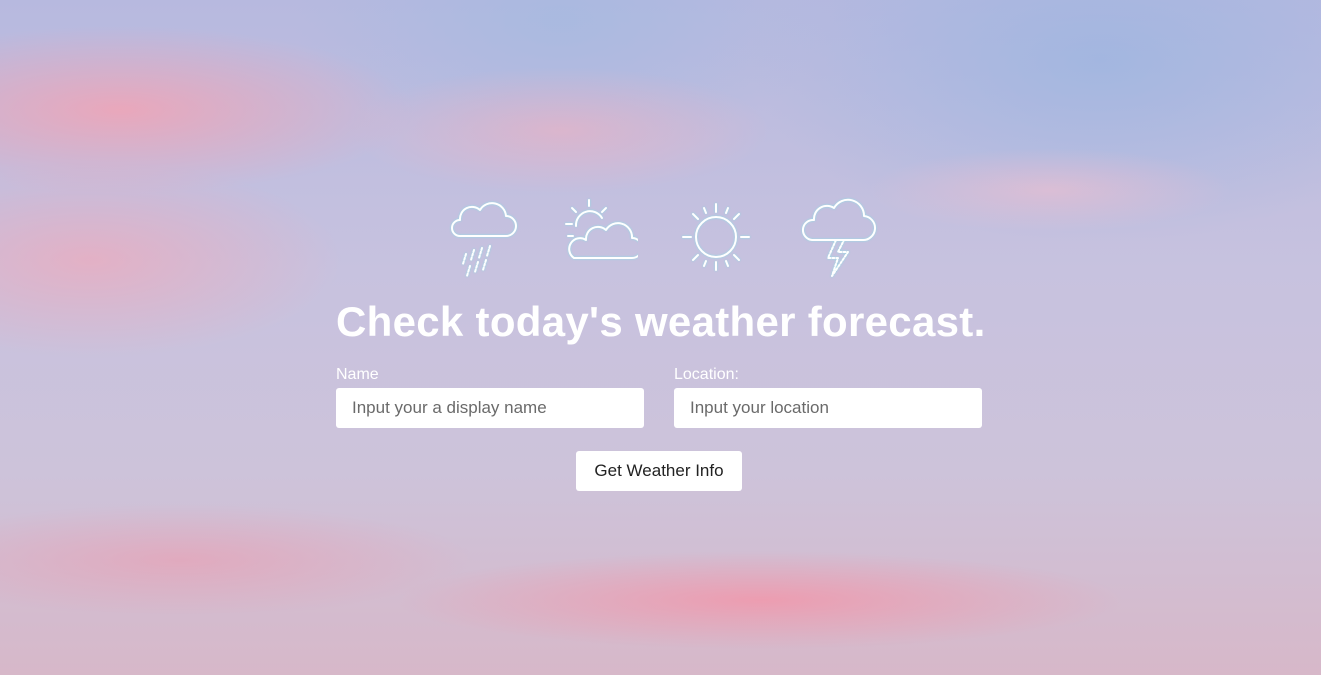  What do you see at coordinates (706, 374) in the screenshot?
I see `location-label: Location:` at bounding box center [706, 374].